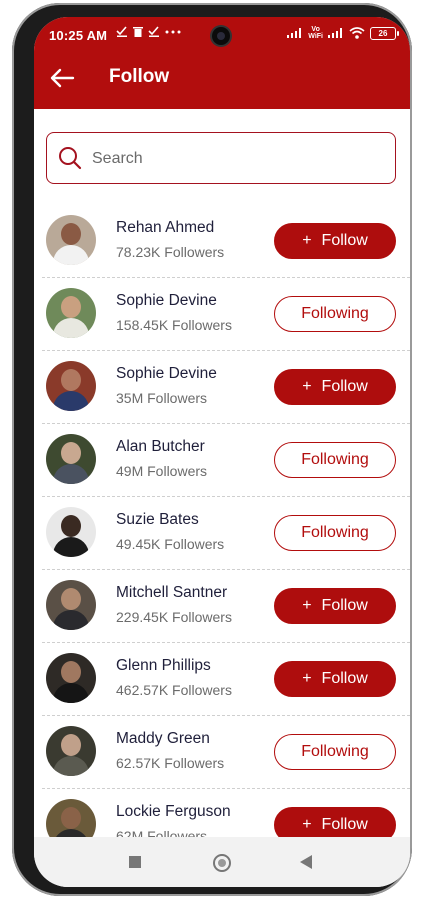 This screenshot has height=900, width=425. I want to click on trash-icon, so click(138, 32).